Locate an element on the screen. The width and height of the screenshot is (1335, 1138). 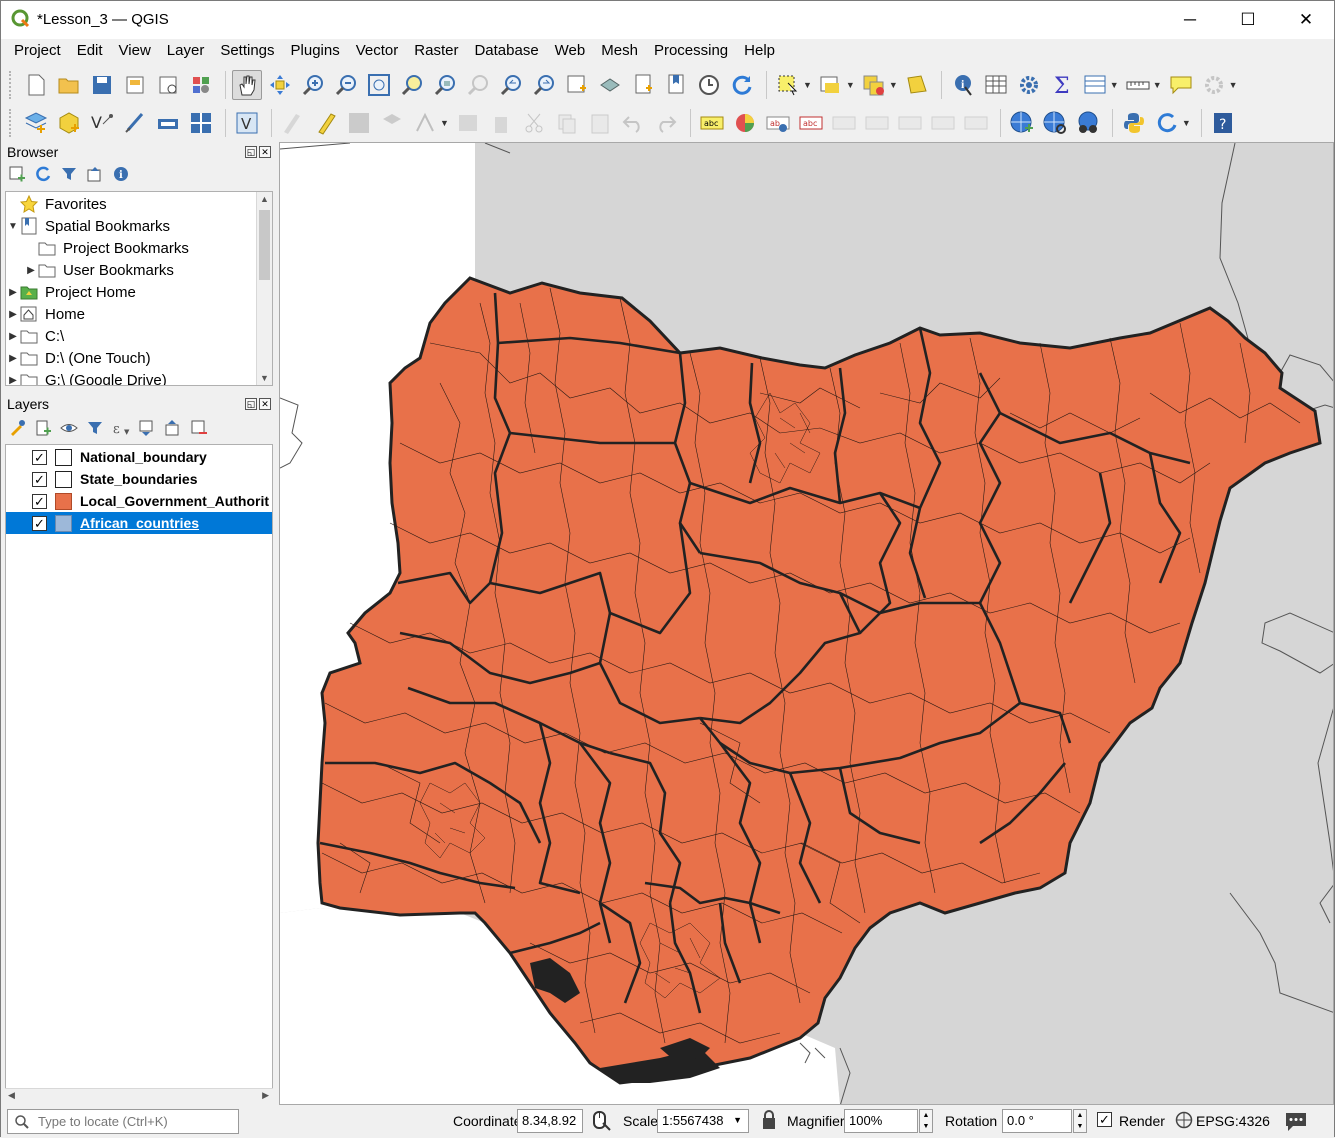
minimize-button: ─ is located at coordinates (1190, 20).